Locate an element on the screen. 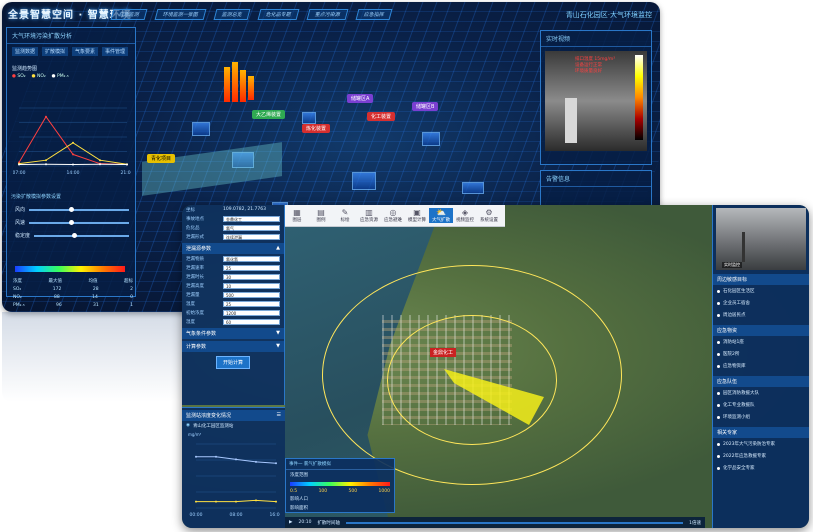 Image resolution: width=813 pixels, height=532 pixels. tab-monitor: 监测数据 is located at coordinates (25, 51).